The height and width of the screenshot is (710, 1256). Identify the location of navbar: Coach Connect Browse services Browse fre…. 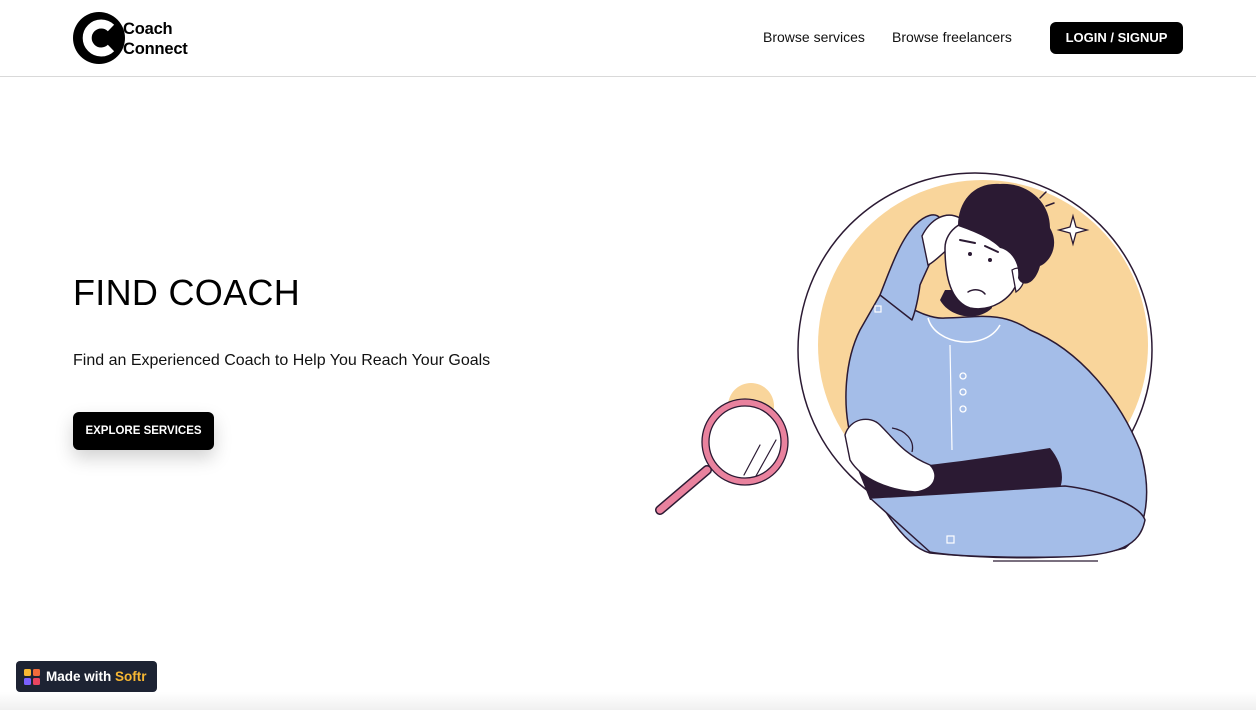
(628, 38).